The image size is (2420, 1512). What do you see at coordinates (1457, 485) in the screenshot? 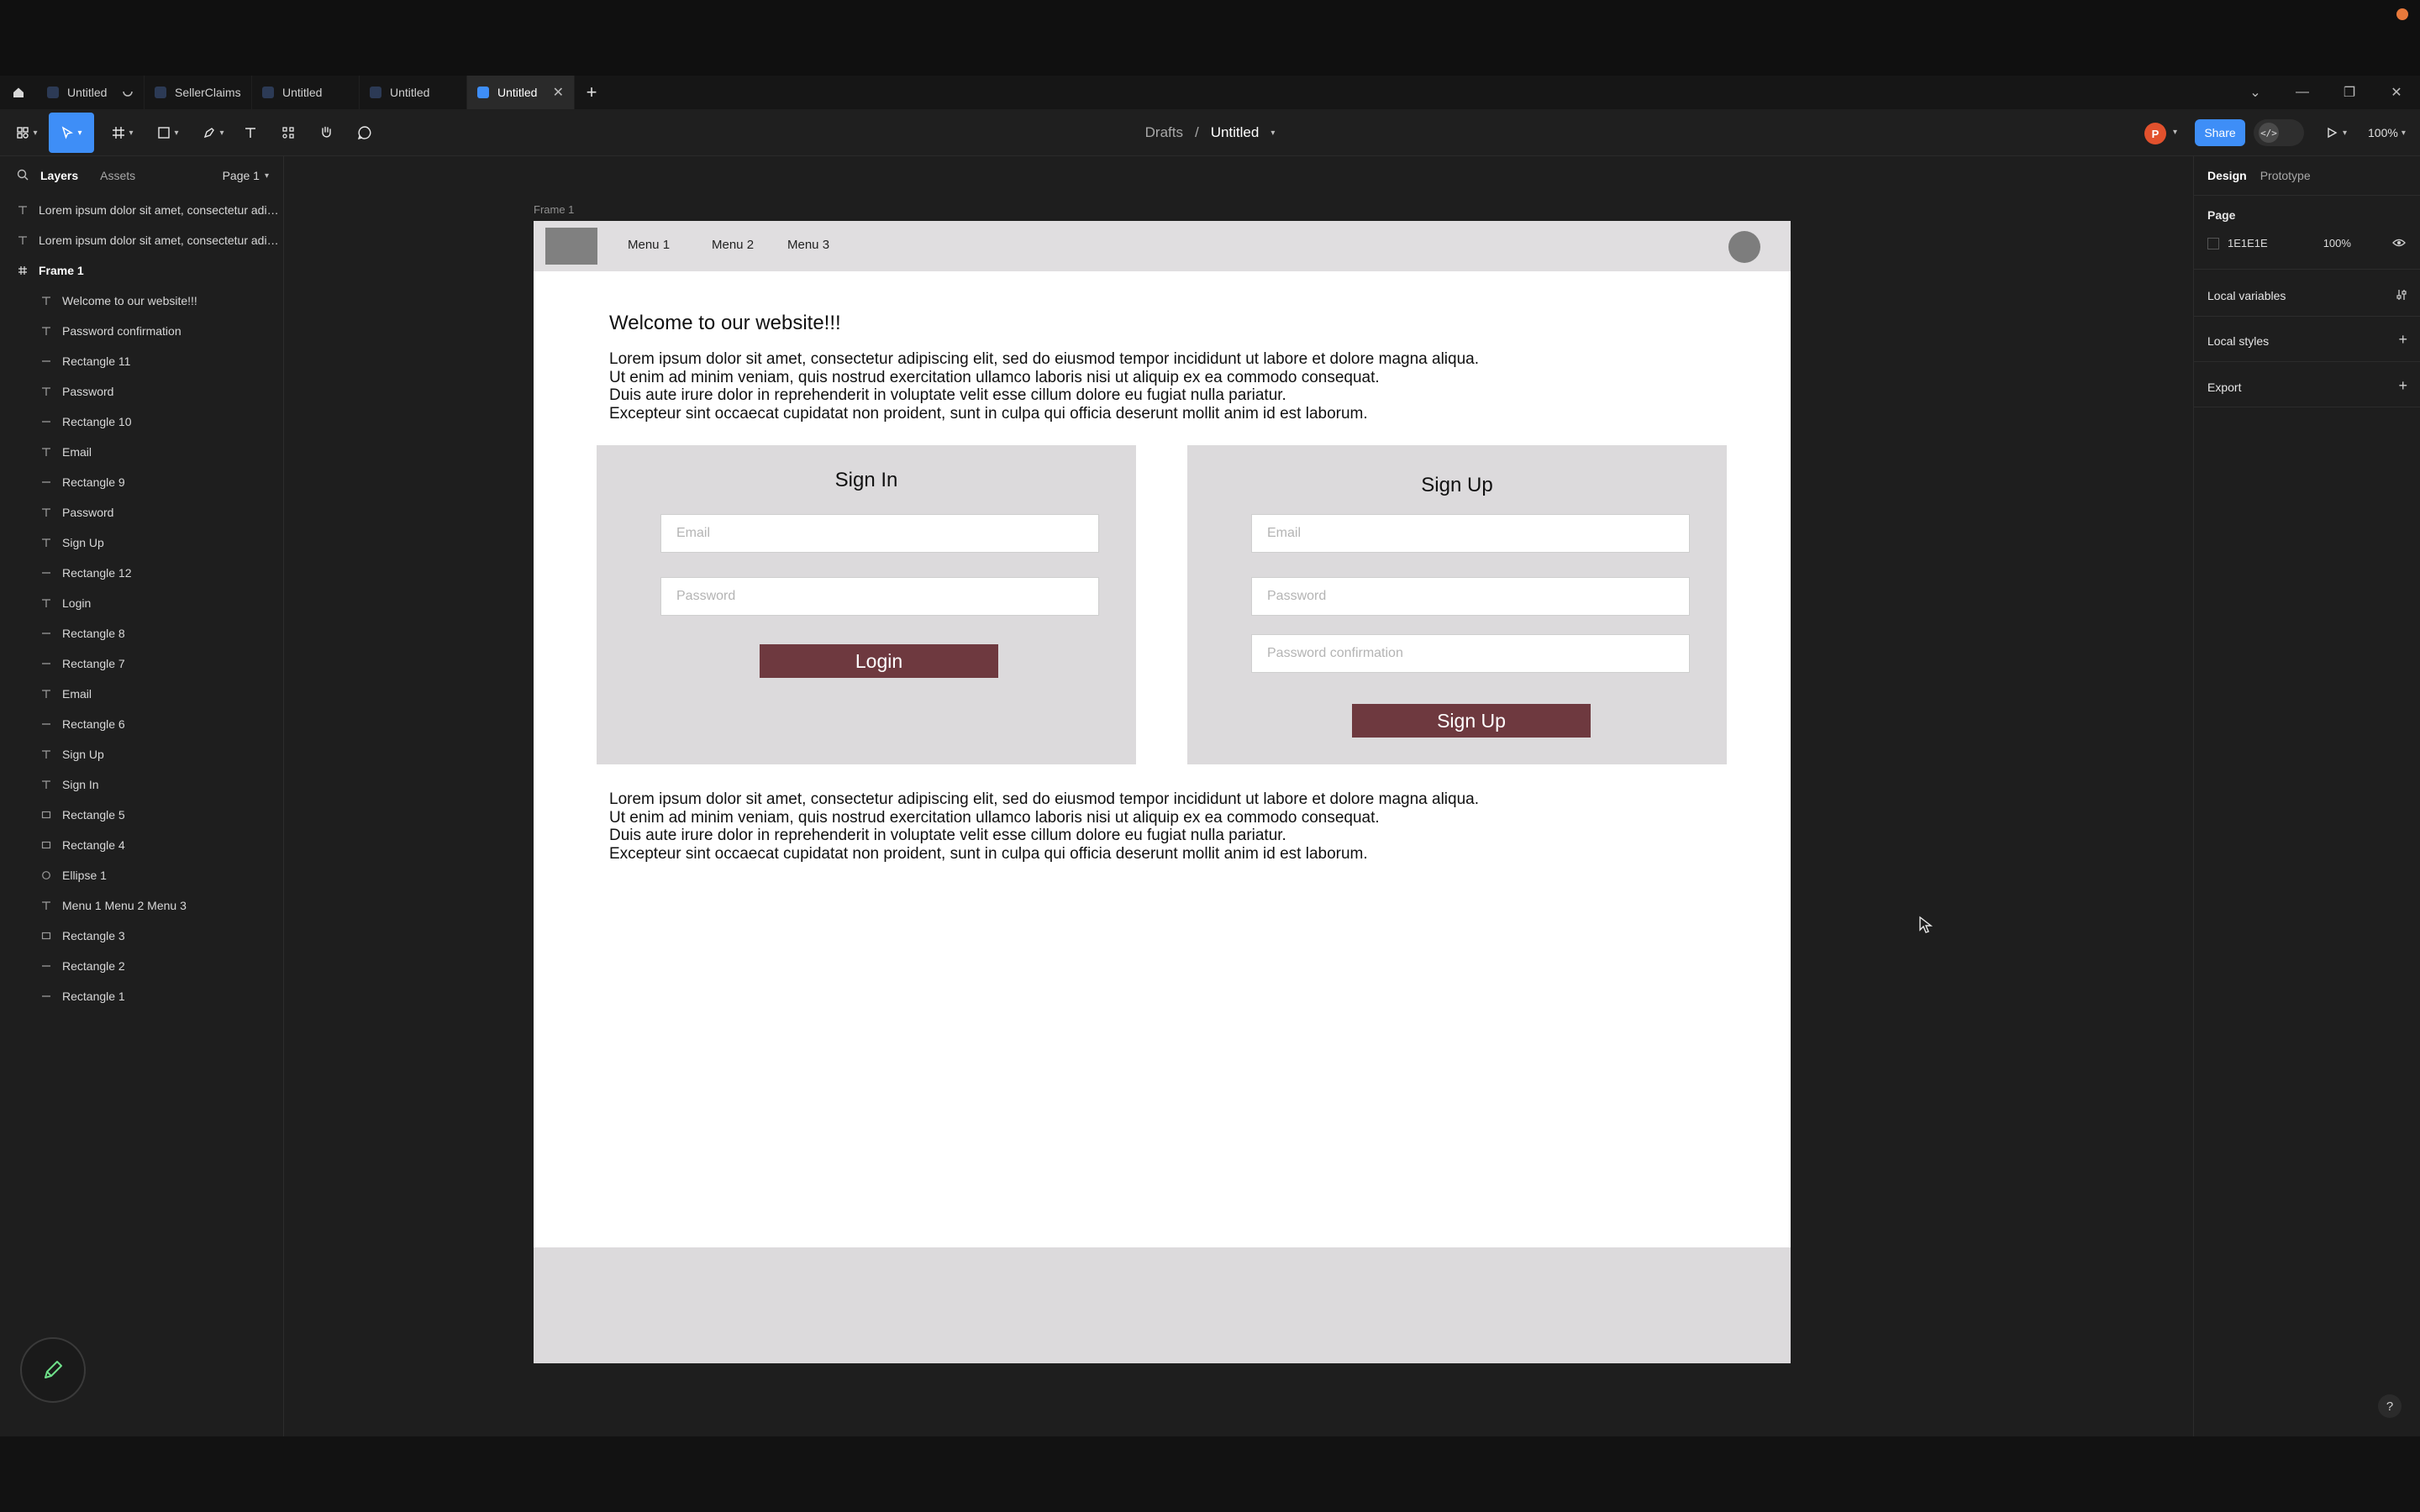
I see `sign-up-title: Sign Up` at bounding box center [1457, 485].